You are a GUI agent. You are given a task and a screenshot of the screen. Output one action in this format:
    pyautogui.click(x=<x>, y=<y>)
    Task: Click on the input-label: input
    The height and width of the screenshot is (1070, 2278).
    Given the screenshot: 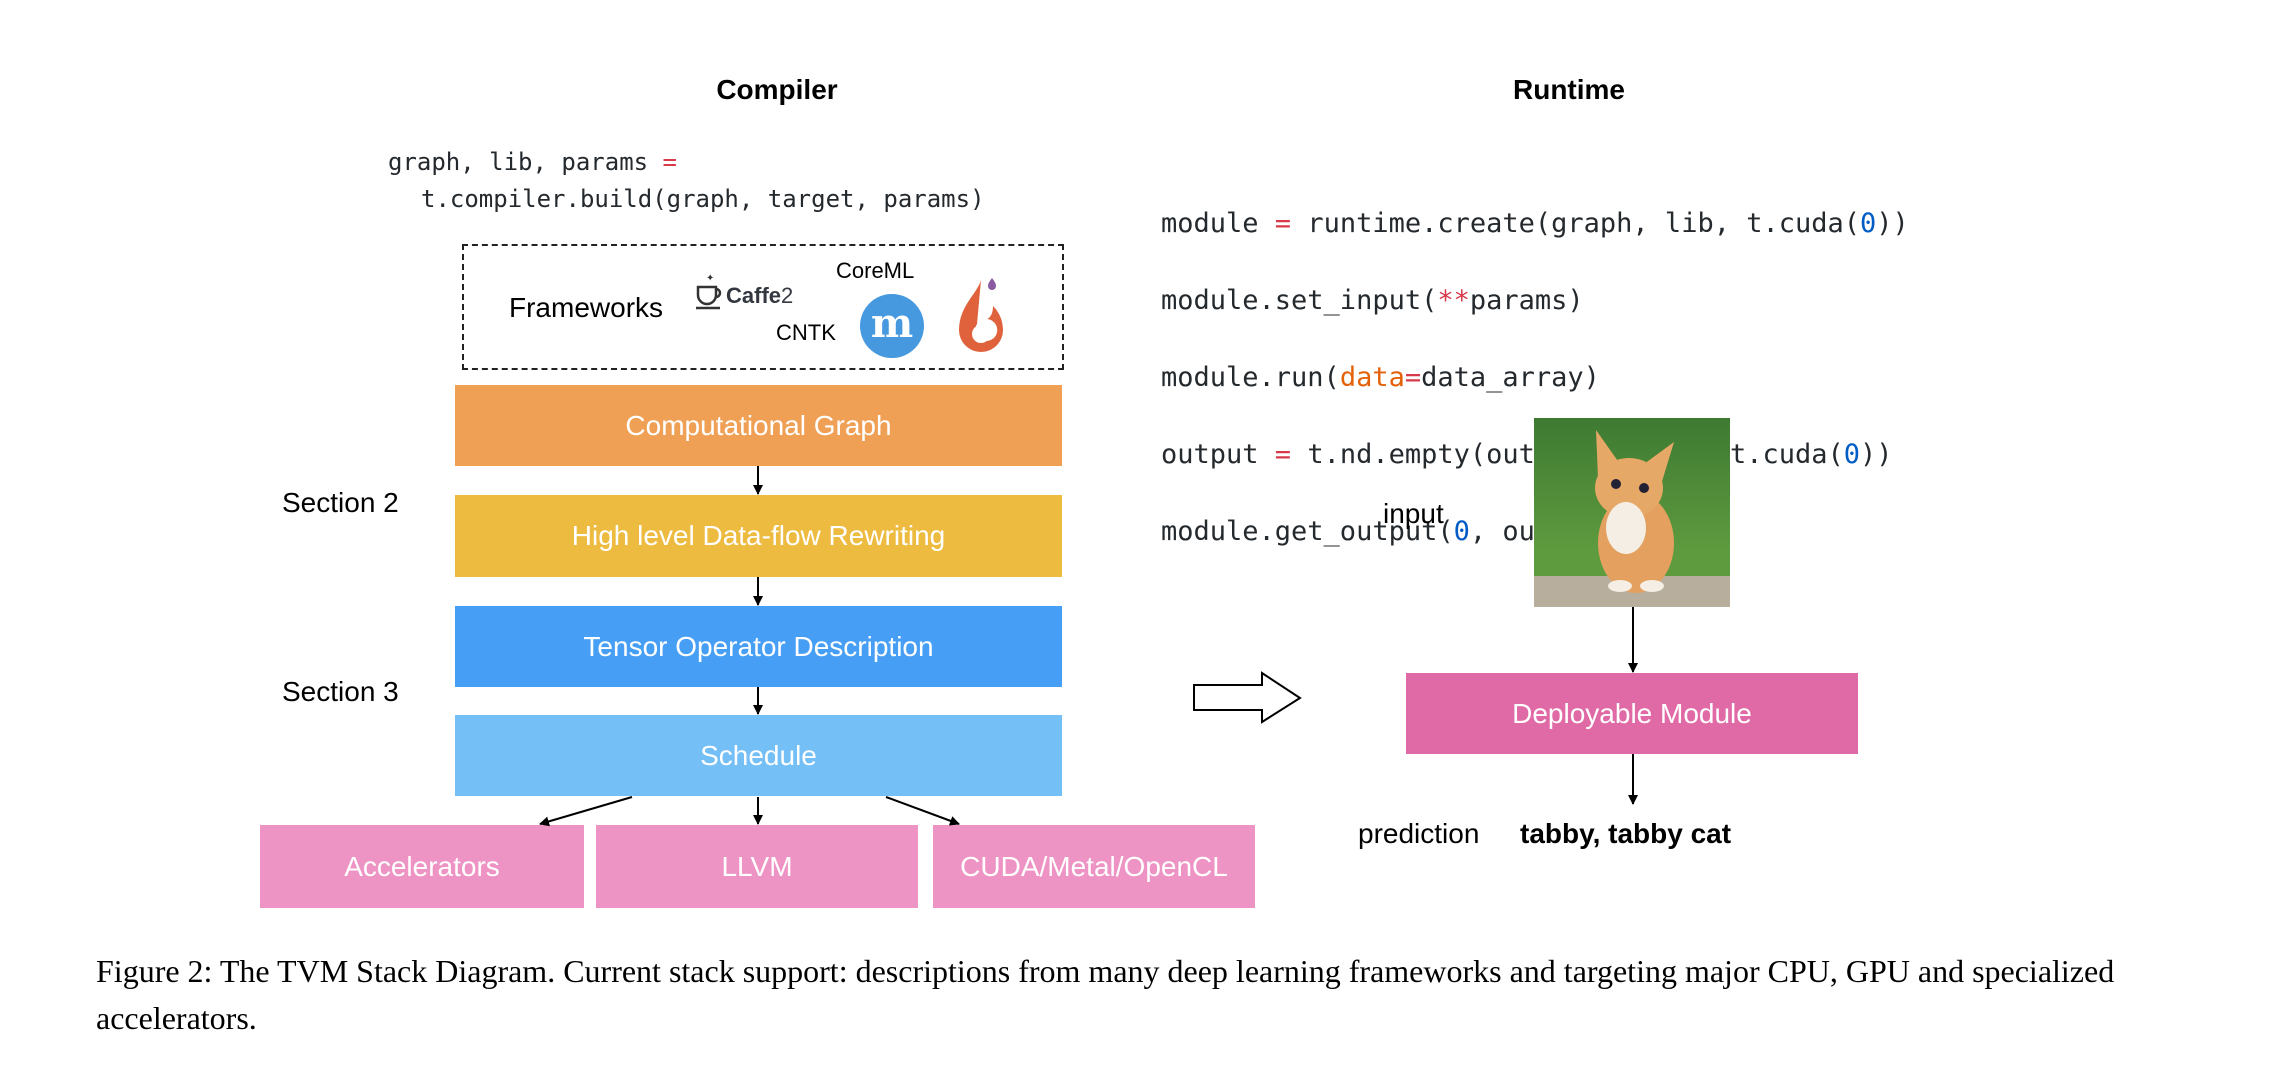 What is the action you would take?
    pyautogui.click(x=1413, y=513)
    